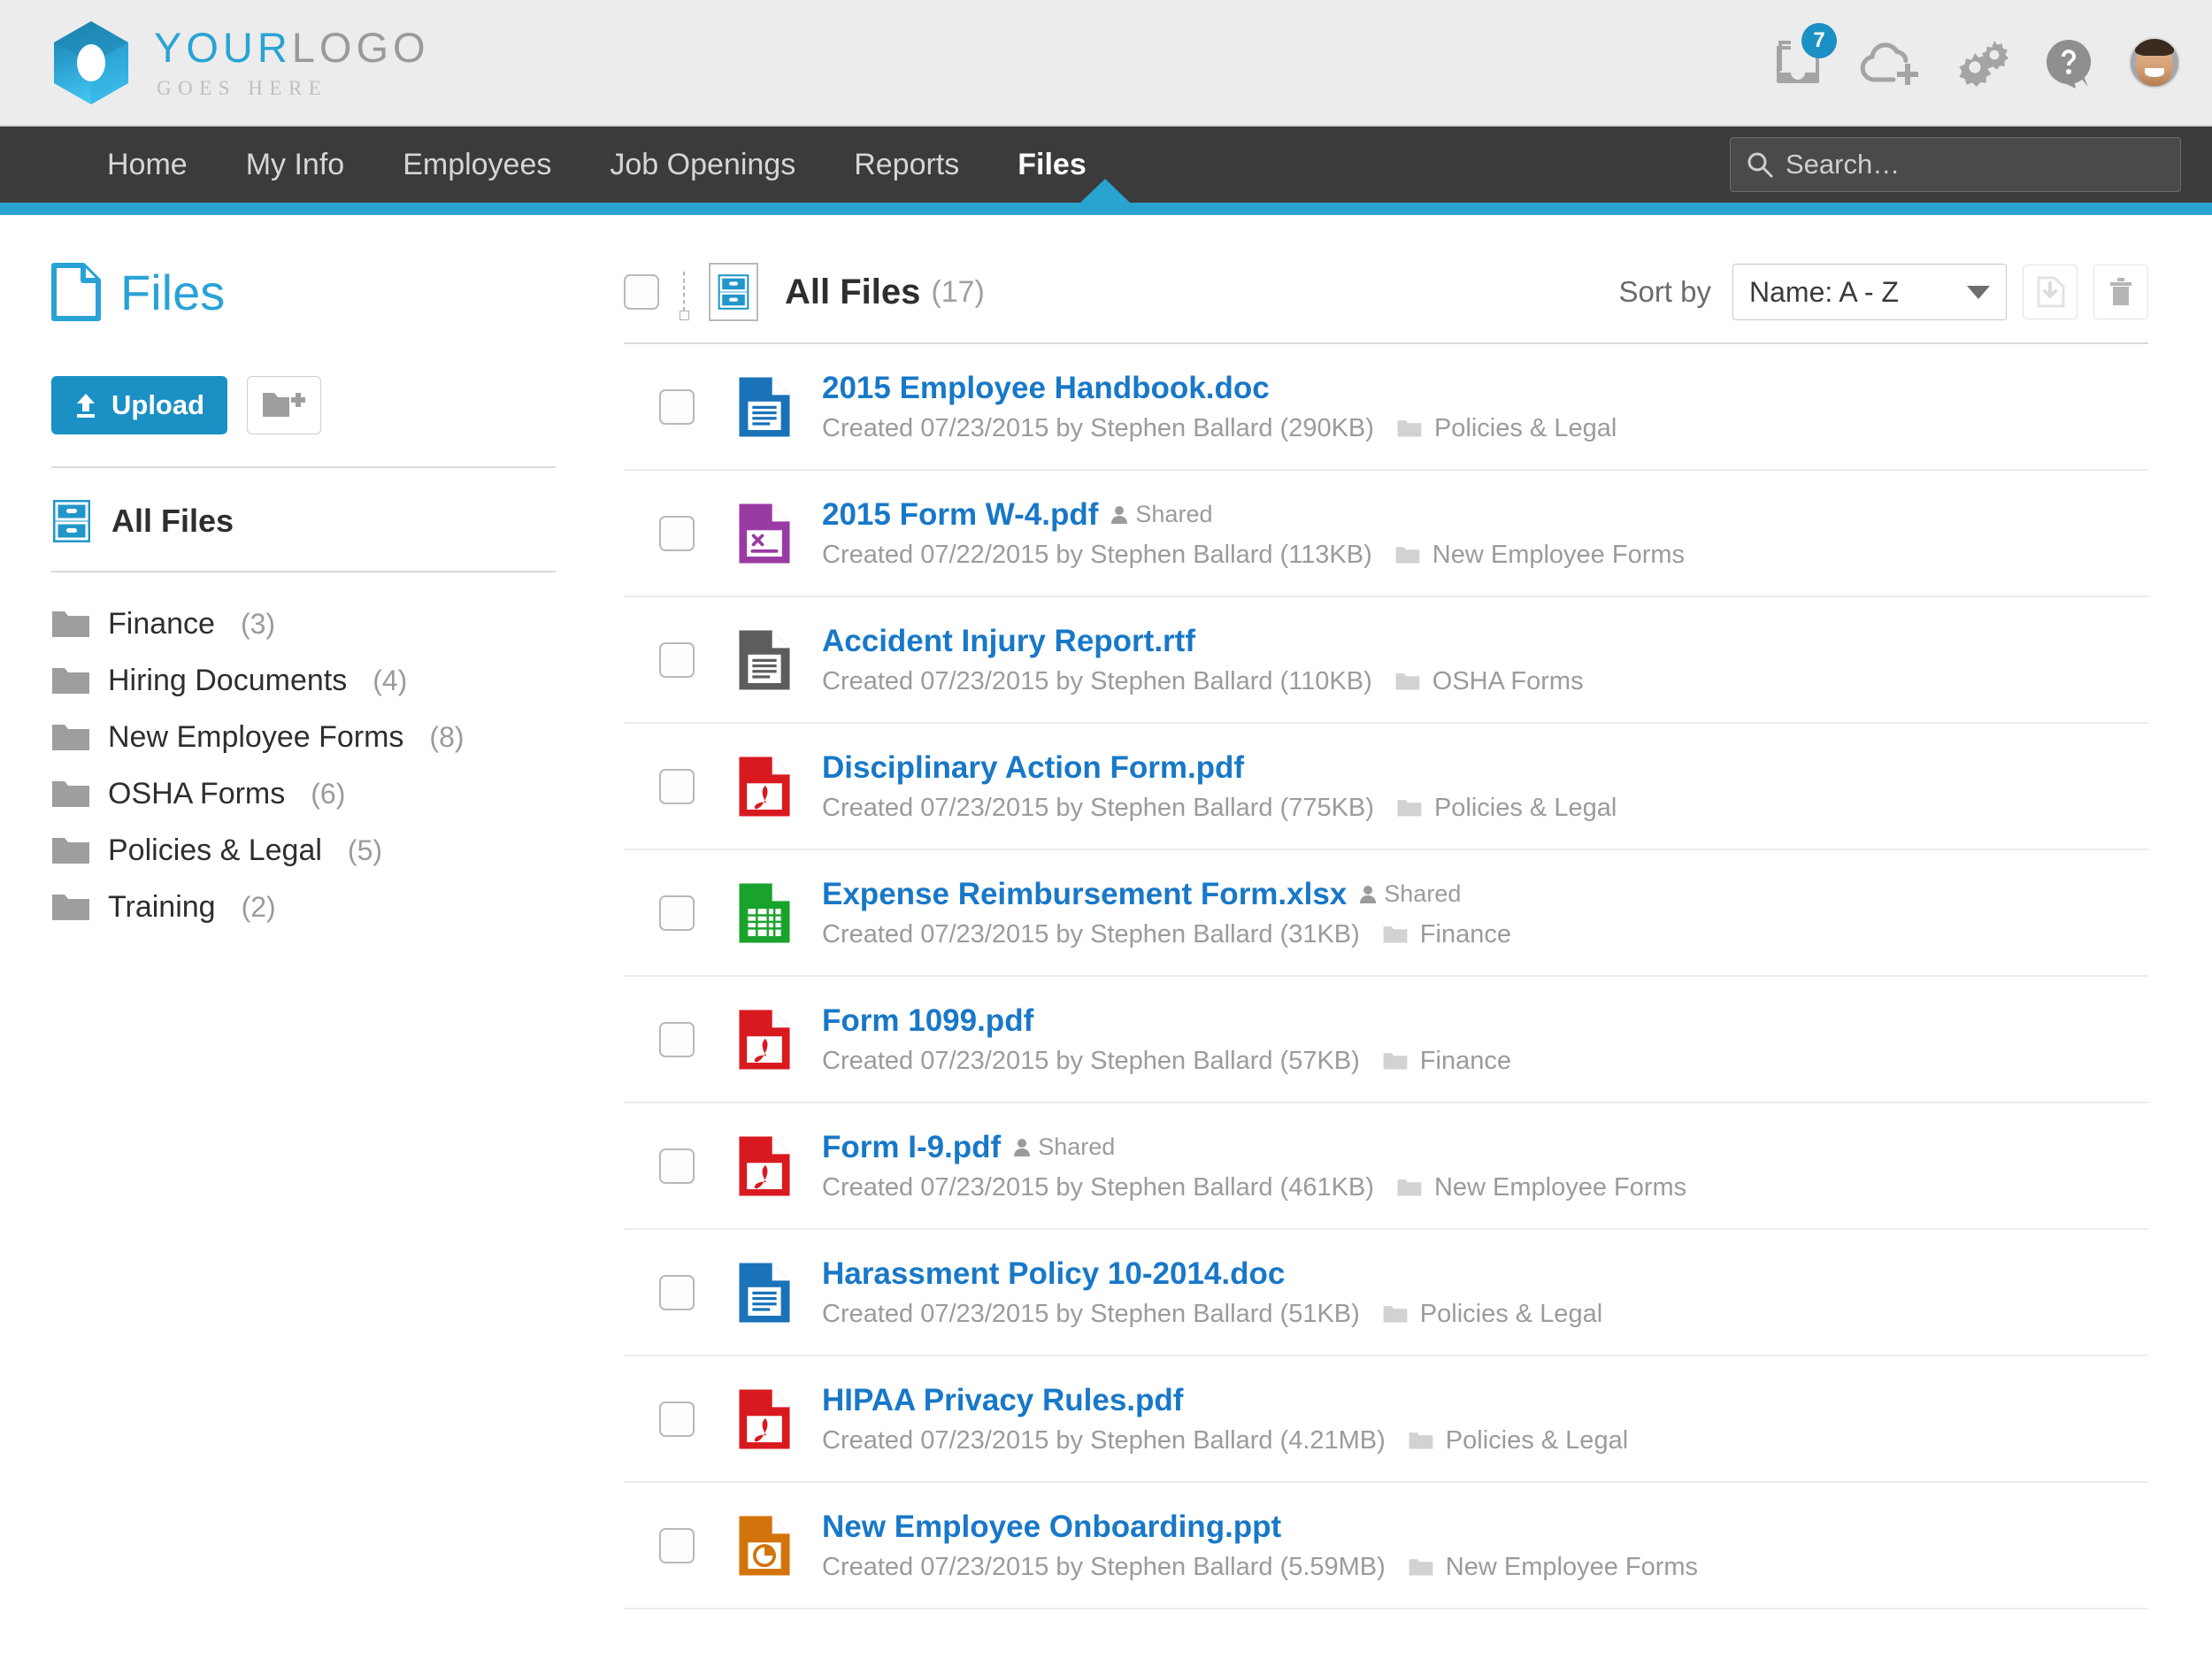 The height and width of the screenshot is (1659, 2212). I want to click on hexagon-logo-icon, so click(91, 62).